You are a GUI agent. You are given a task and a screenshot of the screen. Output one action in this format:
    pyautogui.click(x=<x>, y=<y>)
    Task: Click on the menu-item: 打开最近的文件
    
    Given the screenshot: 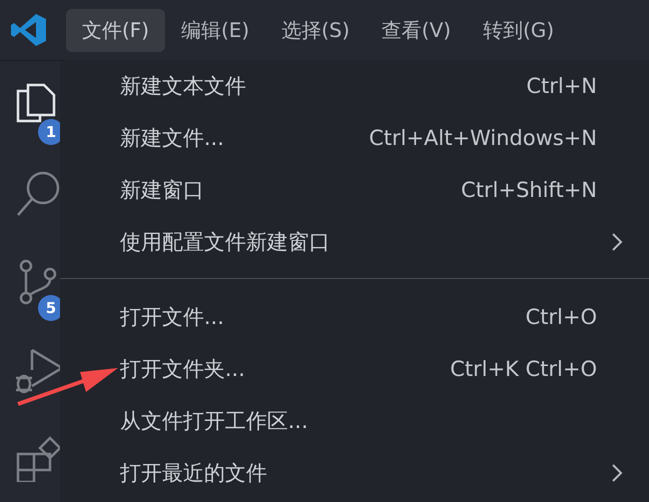 What is the action you would take?
    pyautogui.click(x=354, y=473)
    